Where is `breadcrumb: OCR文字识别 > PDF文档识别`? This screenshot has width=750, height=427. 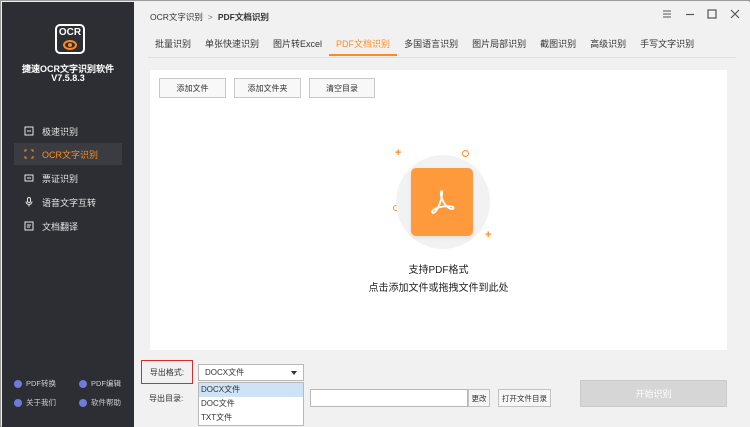 breadcrumb: OCR文字识别 > PDF文档识别 is located at coordinates (209, 17).